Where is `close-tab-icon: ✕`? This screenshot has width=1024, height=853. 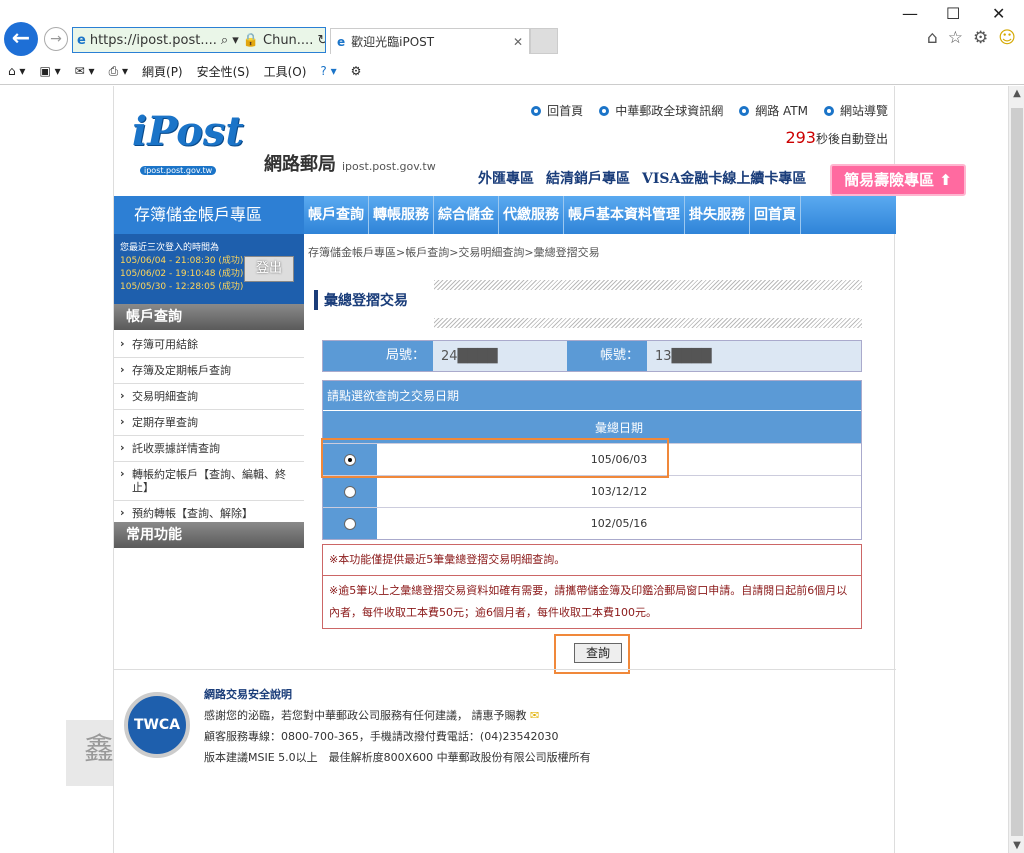
close-tab-icon: ✕ is located at coordinates (518, 42).